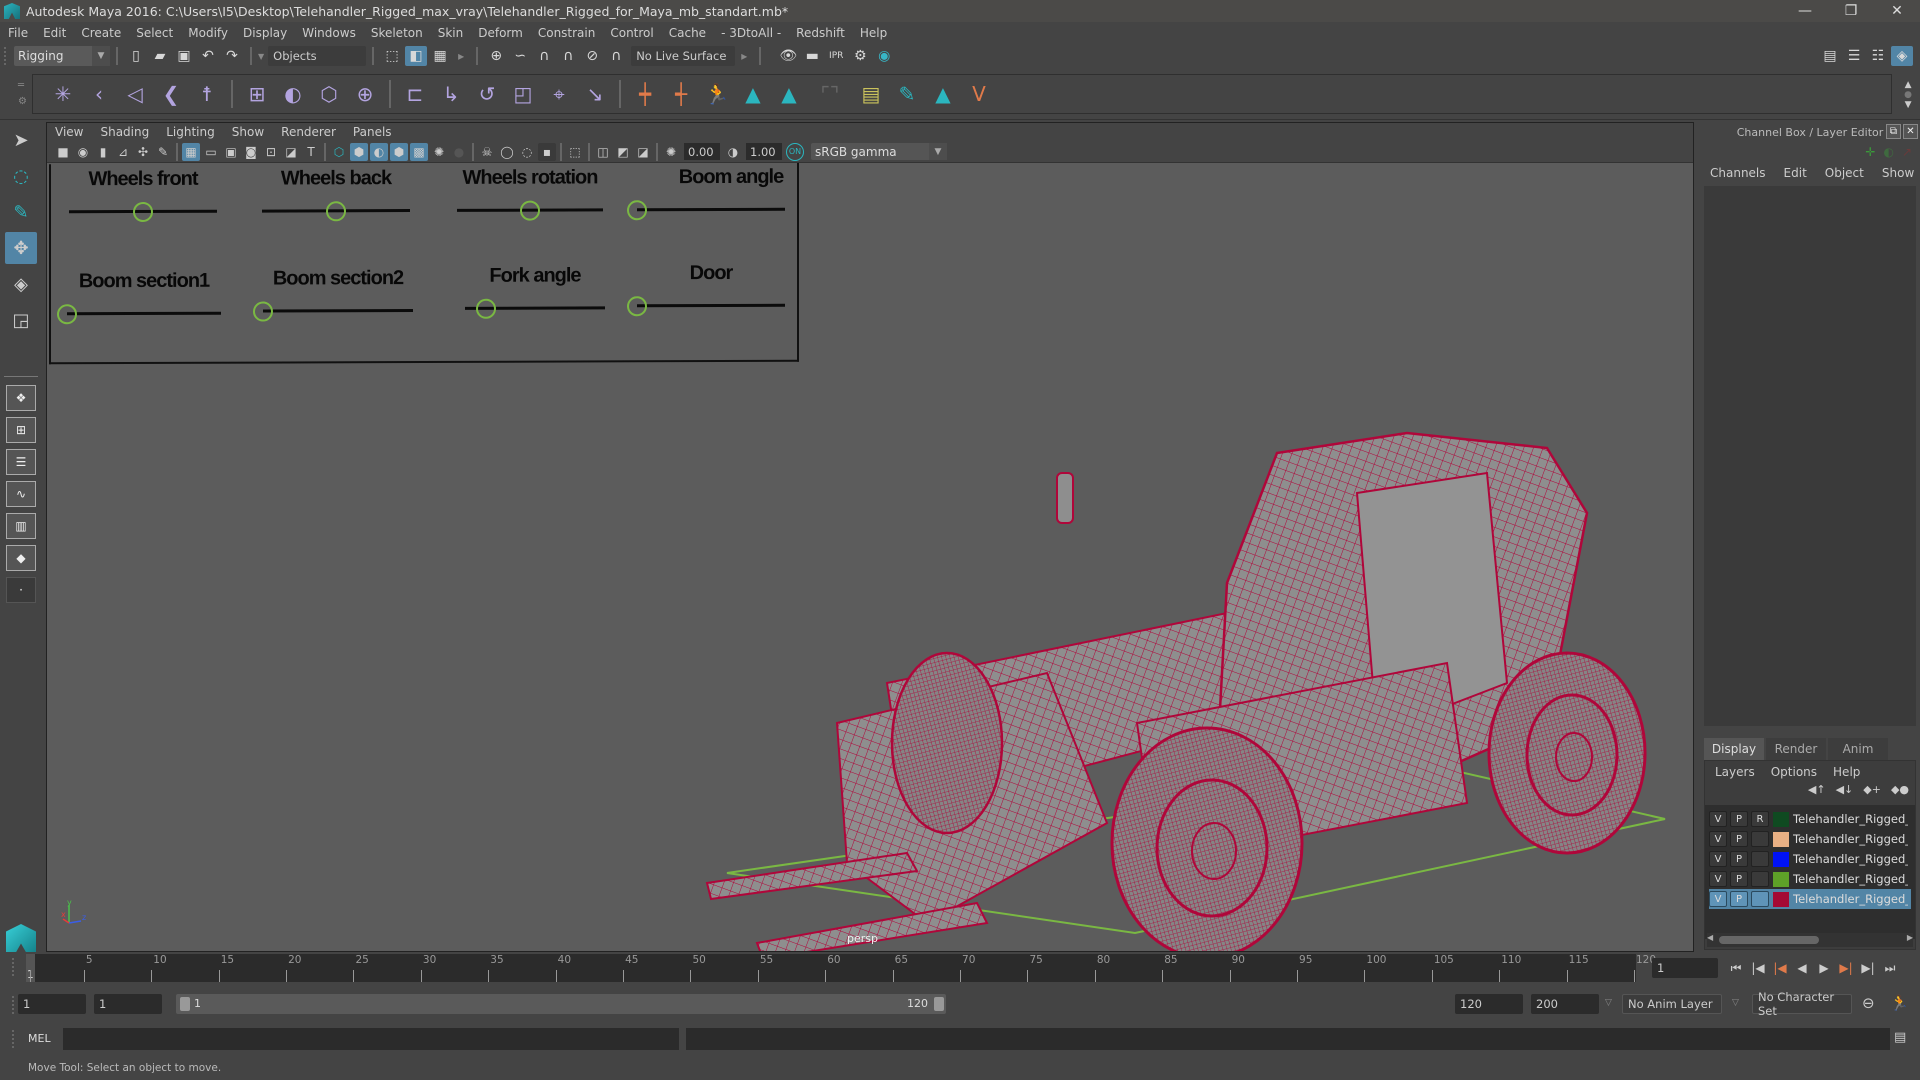  What do you see at coordinates (1854, 56) in the screenshot?
I see `attribute-editor-icon: ☰` at bounding box center [1854, 56].